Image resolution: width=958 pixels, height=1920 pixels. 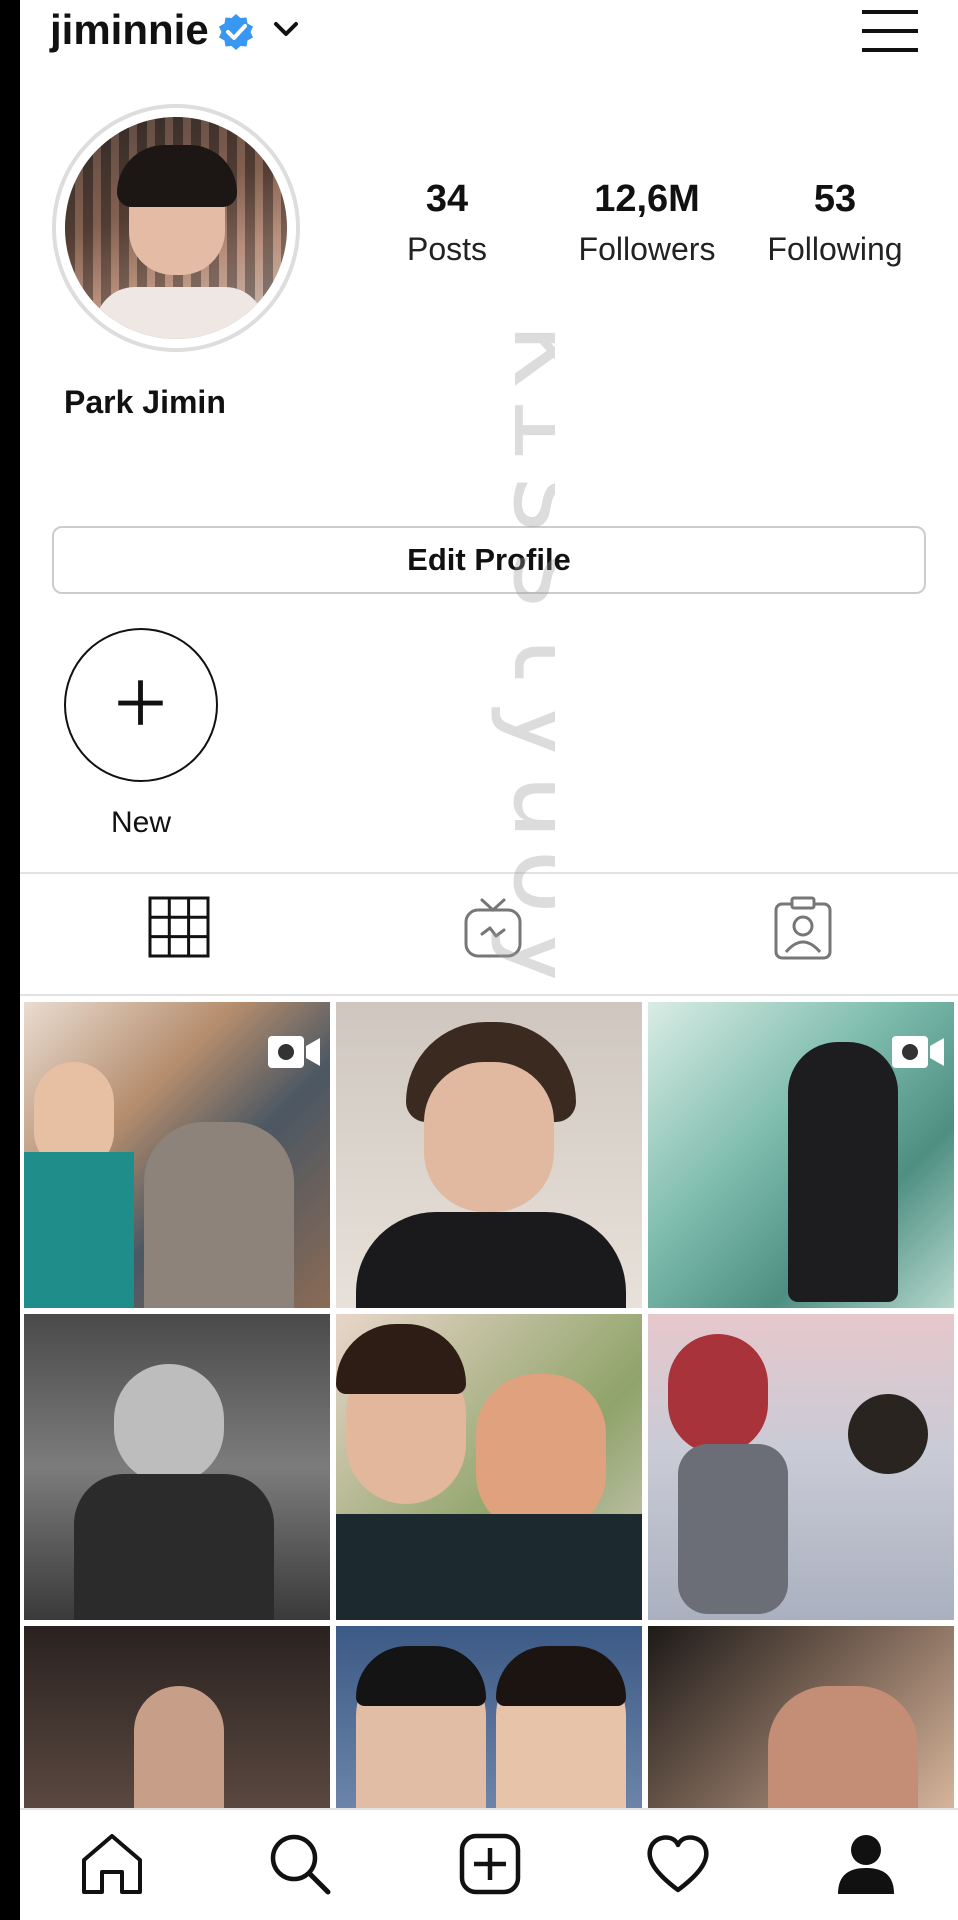 What do you see at coordinates (112, 1864) in the screenshot?
I see `home-icon` at bounding box center [112, 1864].